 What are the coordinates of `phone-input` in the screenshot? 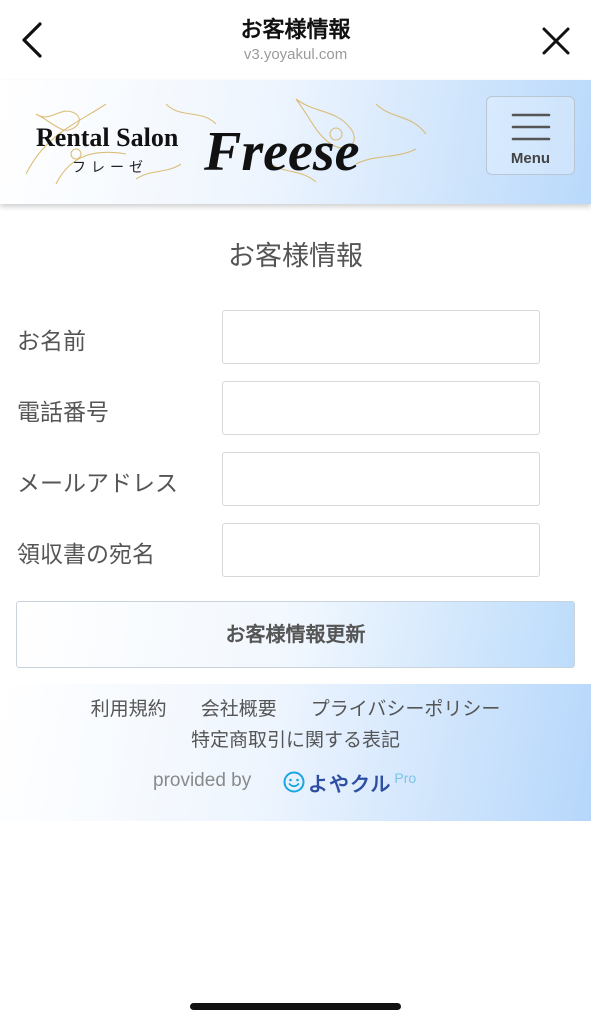 It's located at (381, 408).